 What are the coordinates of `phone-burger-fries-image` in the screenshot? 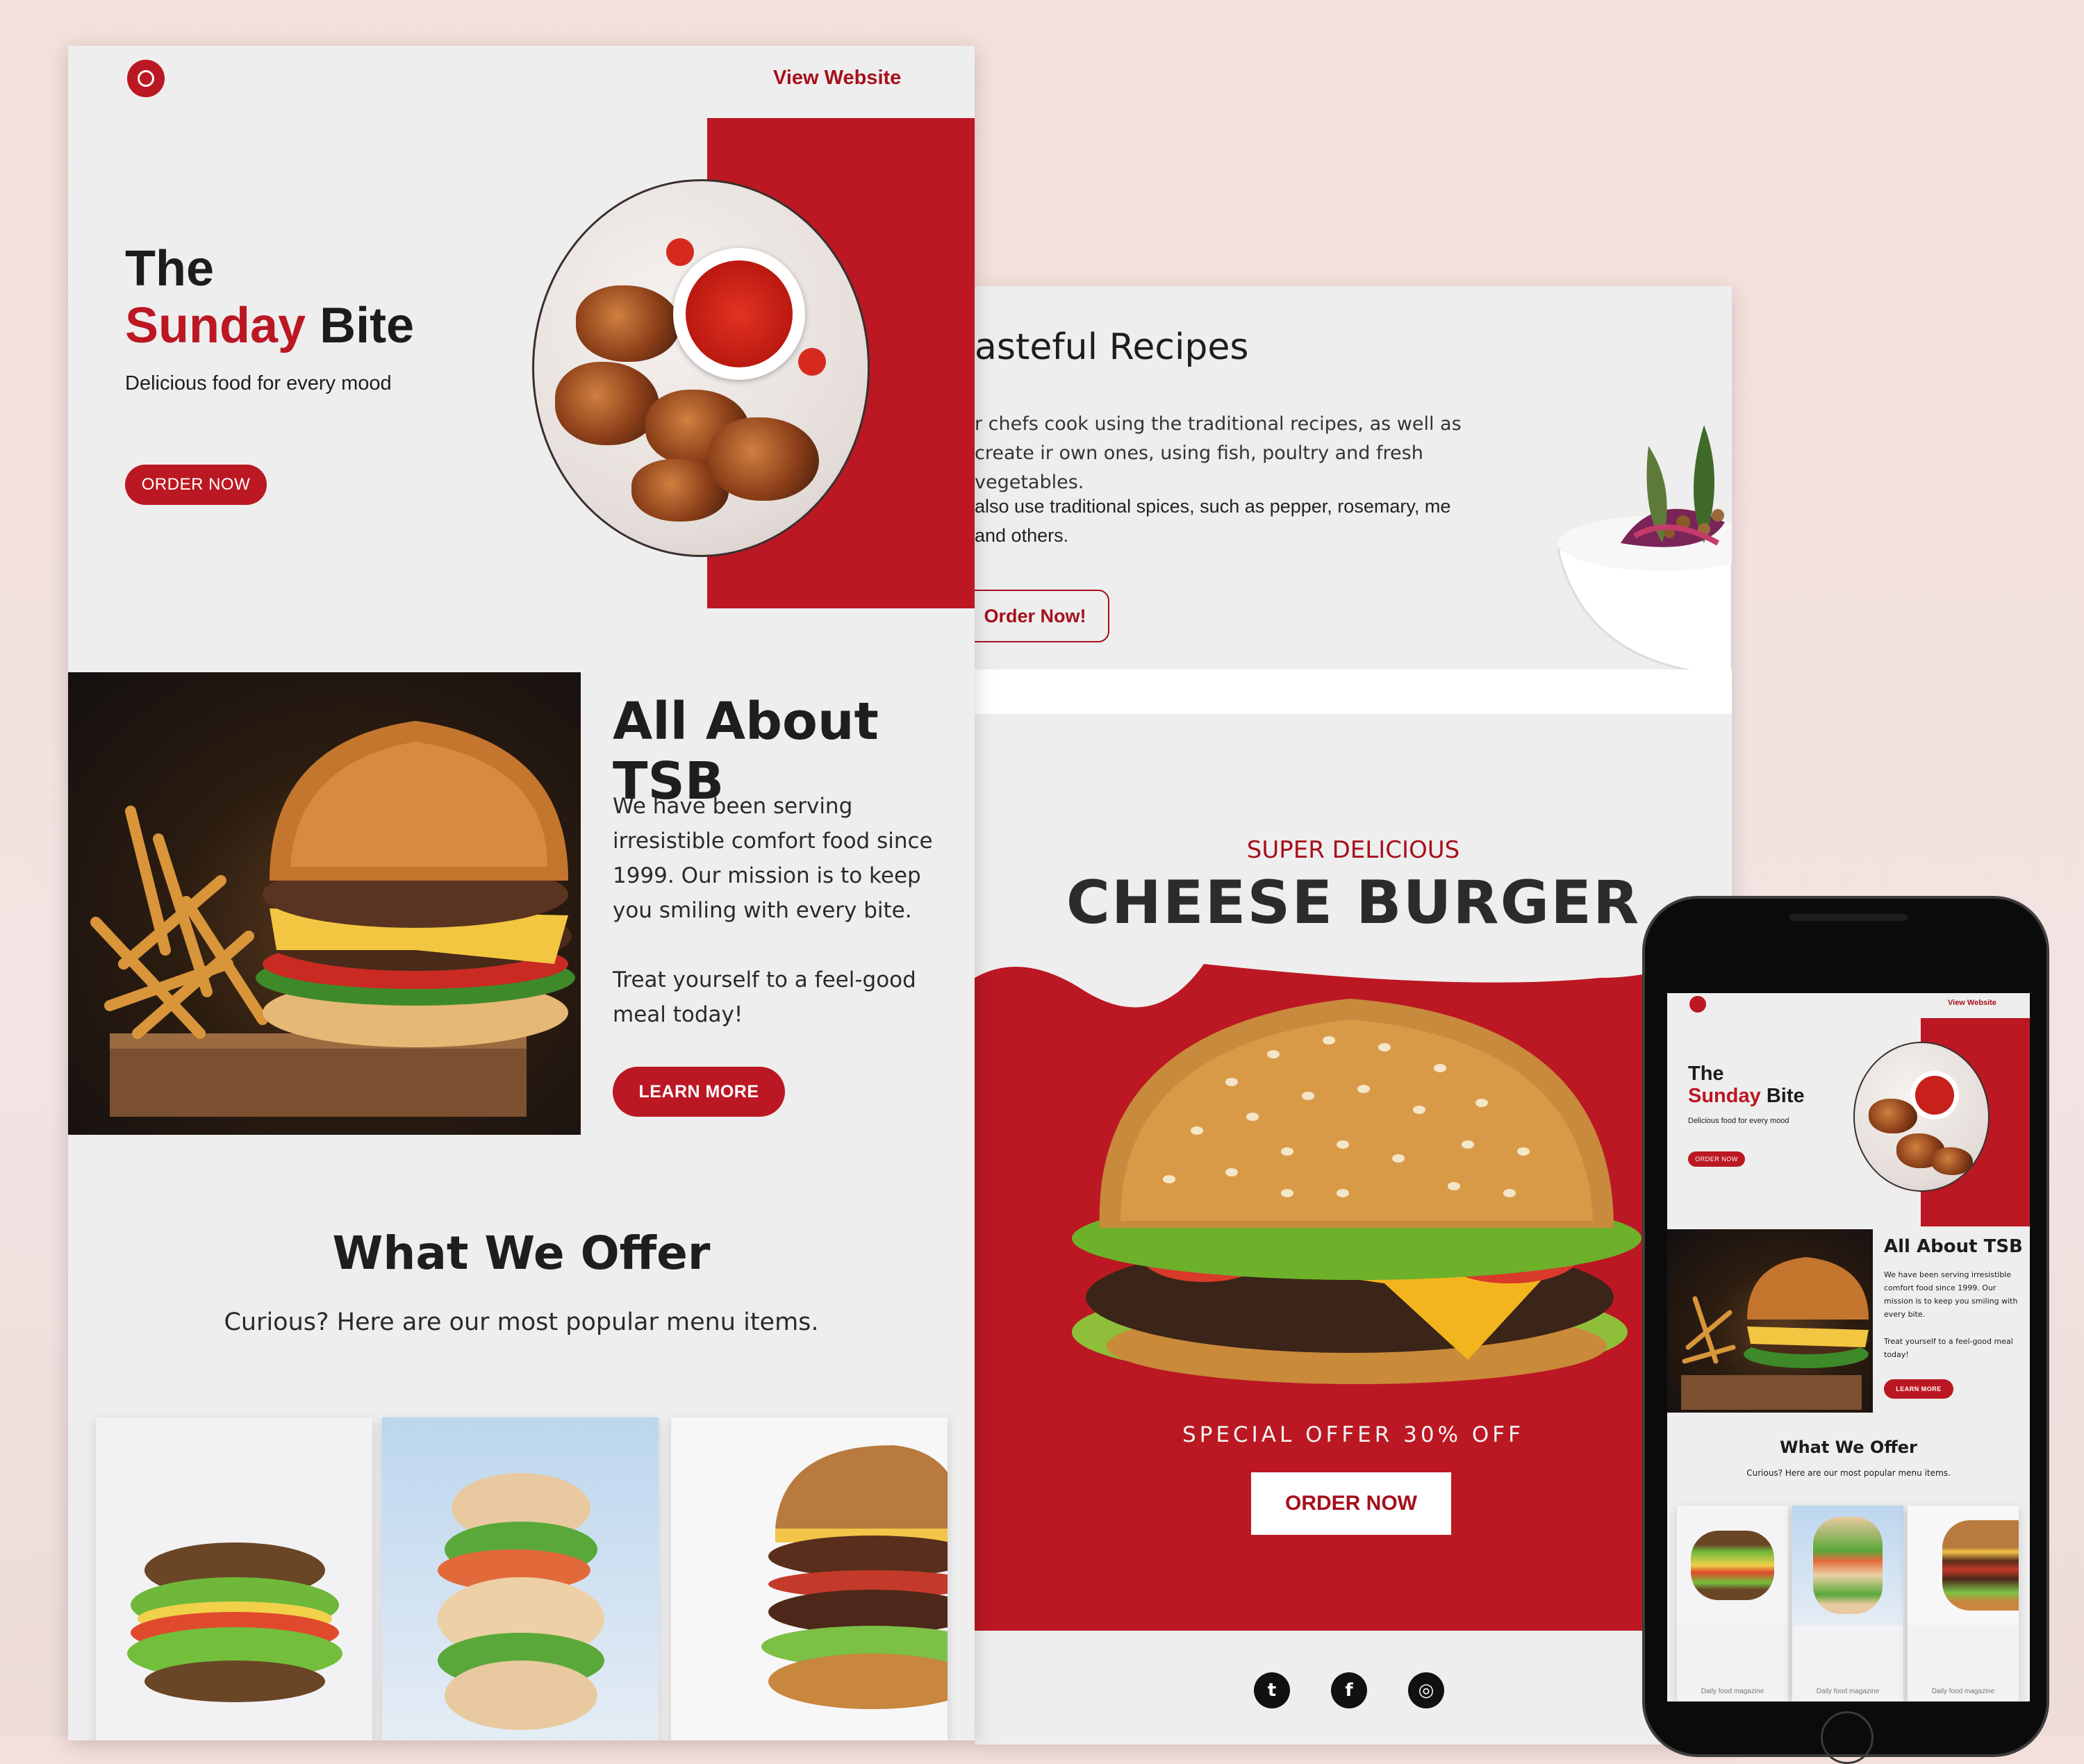 It's located at (1770, 1321).